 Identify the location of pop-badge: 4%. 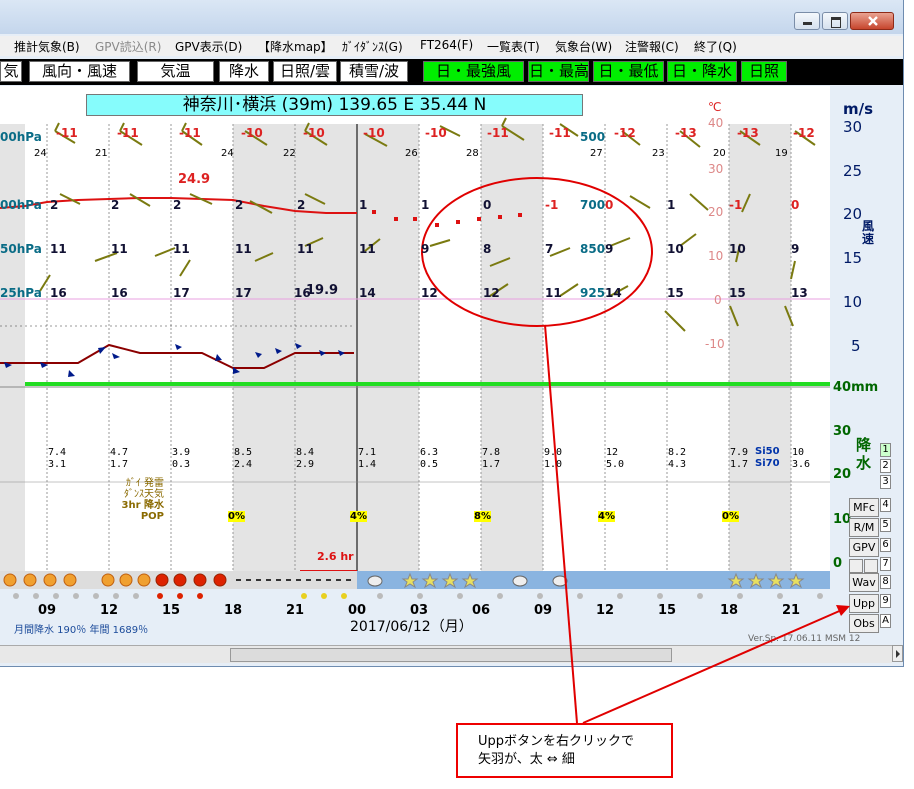
(606, 516).